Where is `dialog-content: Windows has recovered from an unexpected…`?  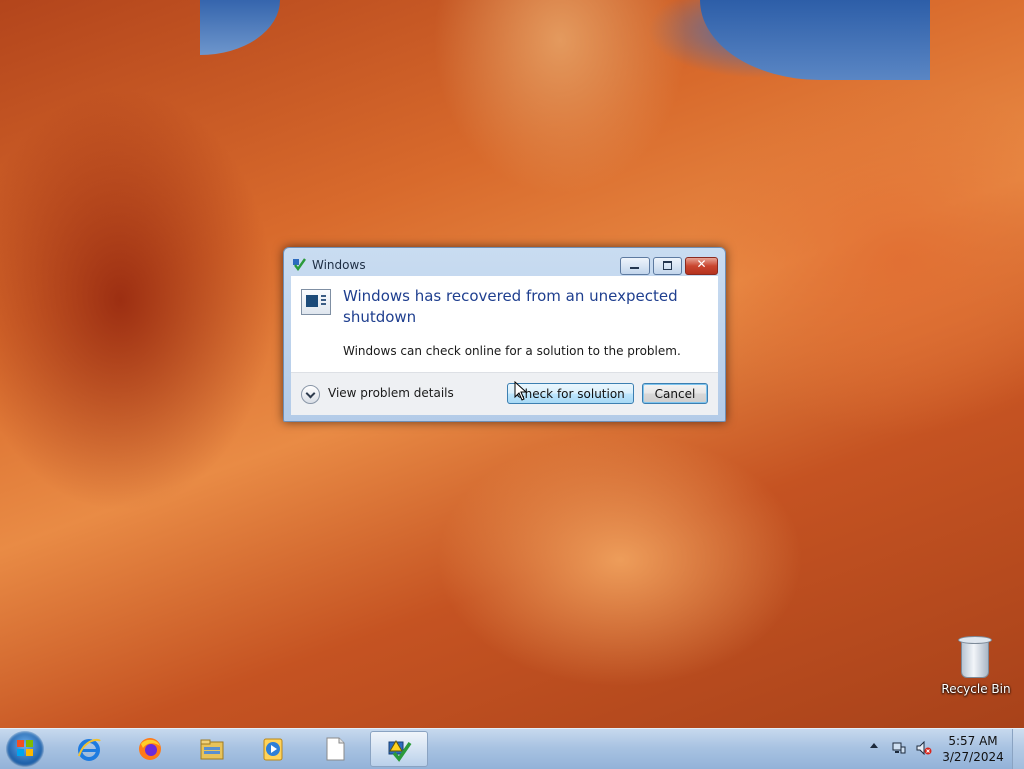 dialog-content: Windows has recovered from an unexpected… is located at coordinates (504, 324).